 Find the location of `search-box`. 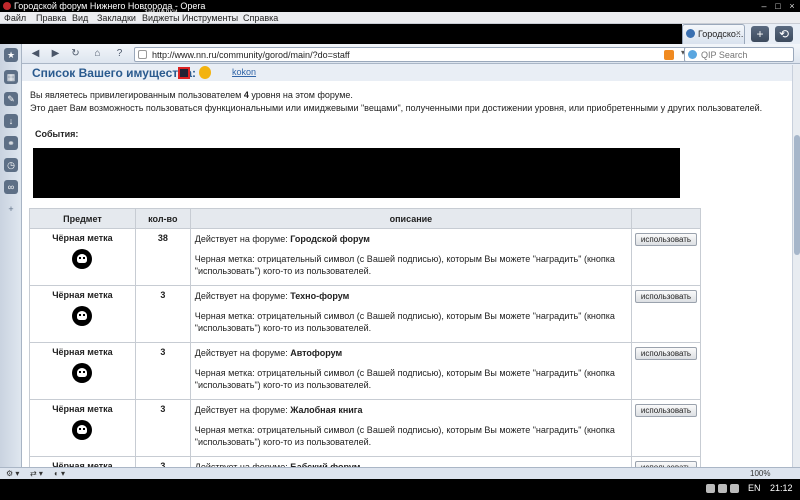

search-box is located at coordinates (739, 54).